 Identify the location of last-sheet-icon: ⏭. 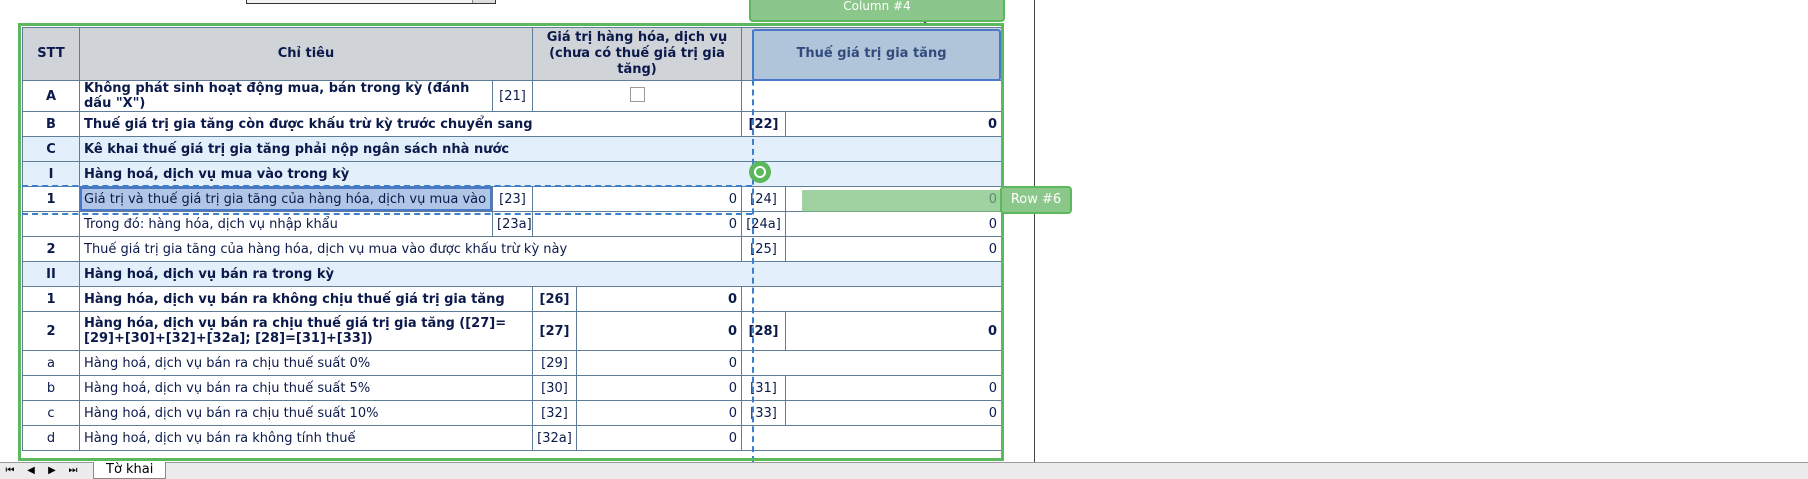
(73, 471).